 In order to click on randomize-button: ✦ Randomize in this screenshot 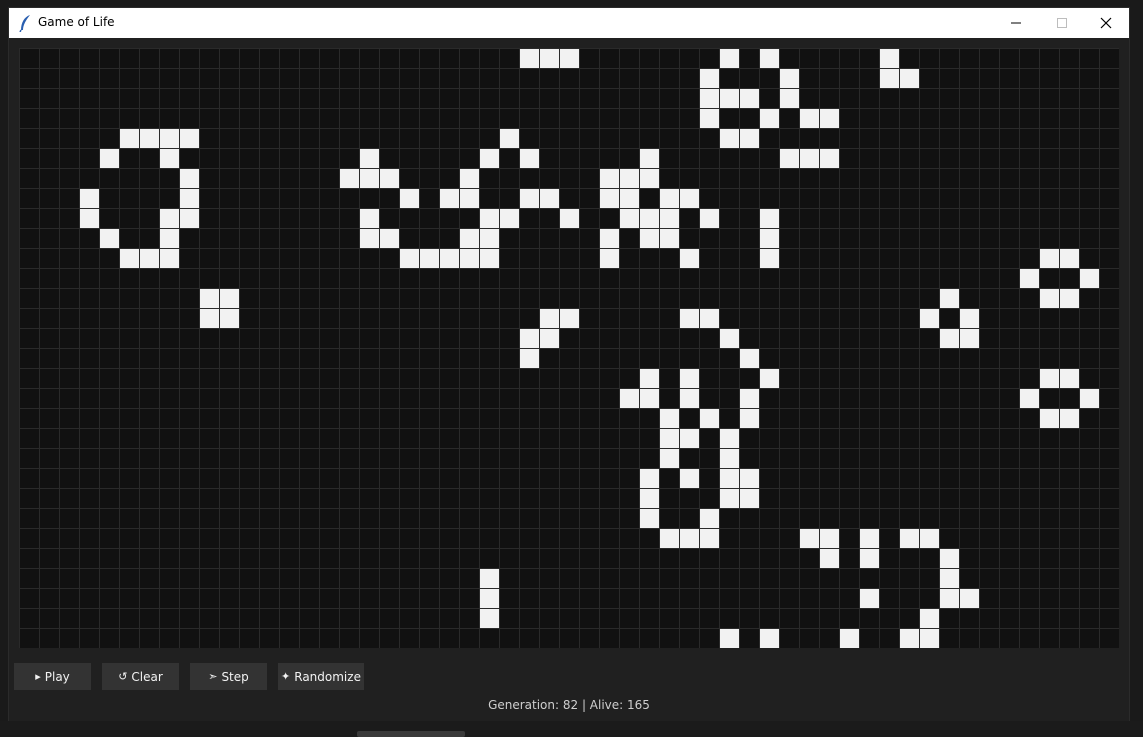, I will do `click(321, 676)`.